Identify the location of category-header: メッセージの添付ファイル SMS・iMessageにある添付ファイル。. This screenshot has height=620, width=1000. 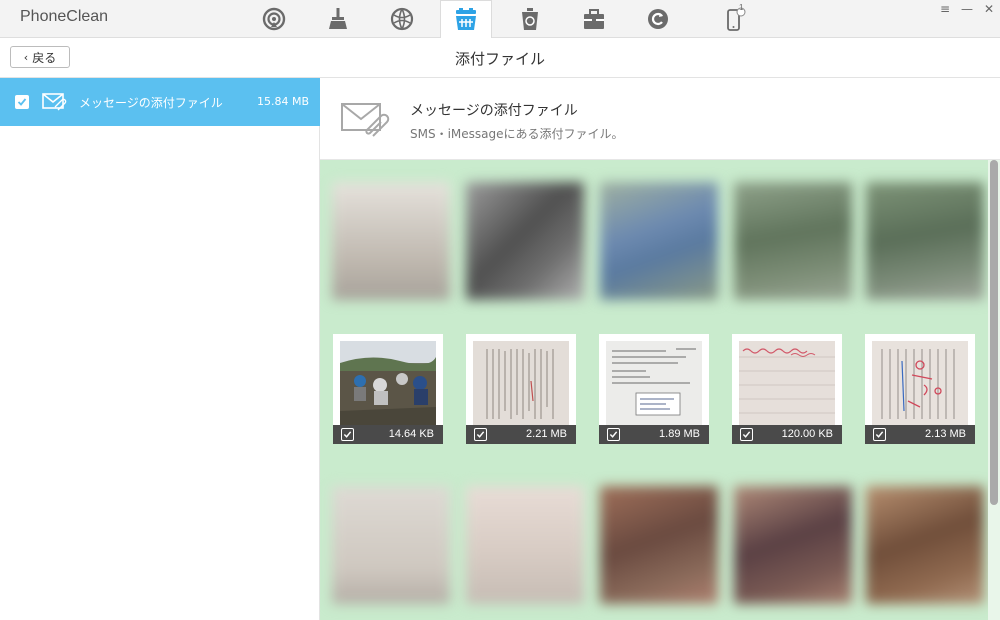
(660, 119).